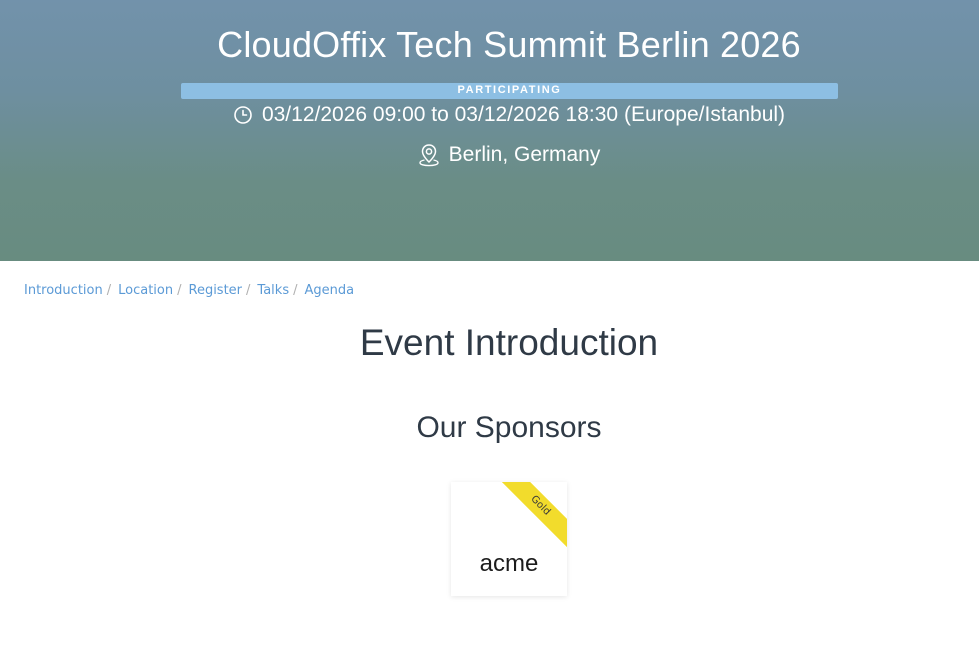  I want to click on map-pin-icon, so click(429, 155).